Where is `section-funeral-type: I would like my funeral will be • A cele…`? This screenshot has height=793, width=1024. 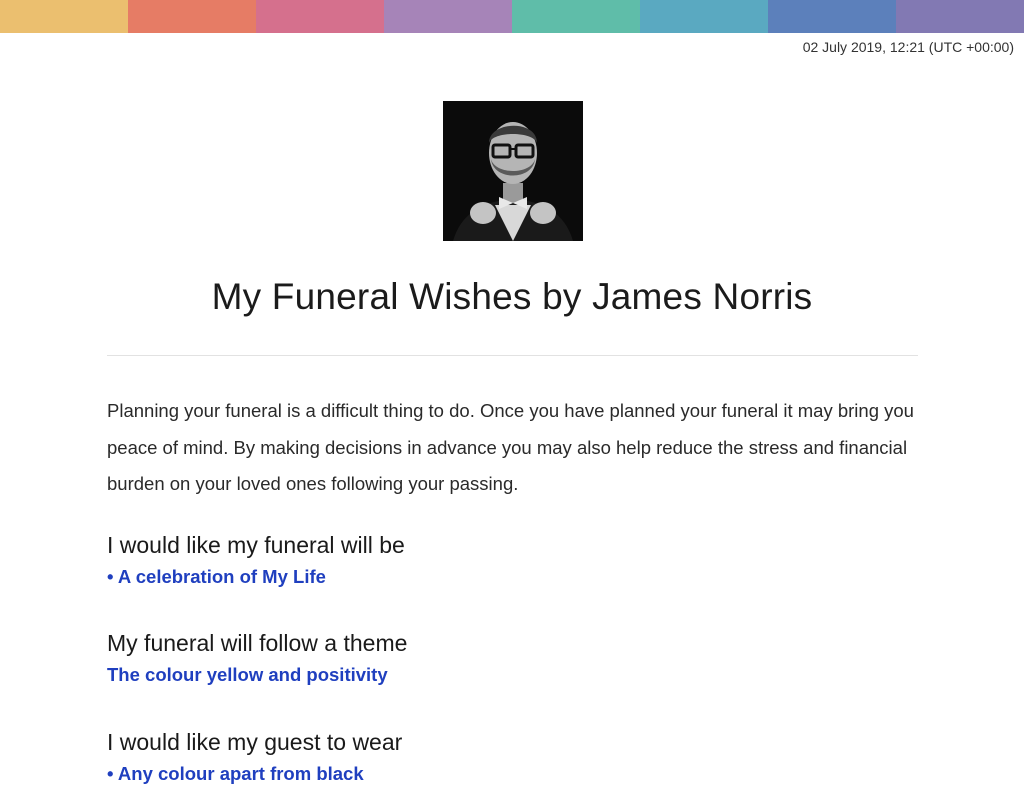 section-funeral-type: I would like my funeral will be • A cele… is located at coordinates (513, 560).